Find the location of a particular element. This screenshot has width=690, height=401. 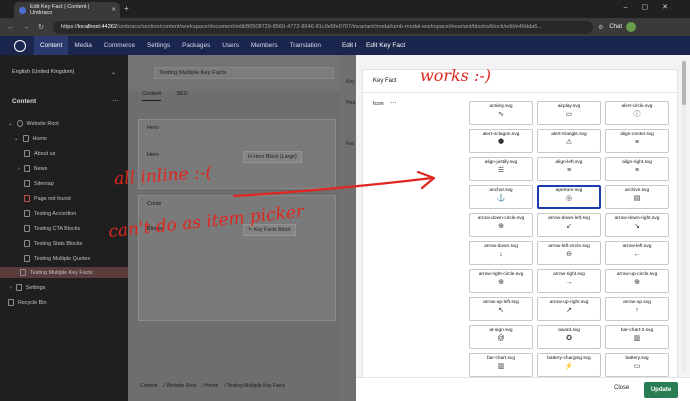

section-packages: Packages is located at coordinates (196, 45).